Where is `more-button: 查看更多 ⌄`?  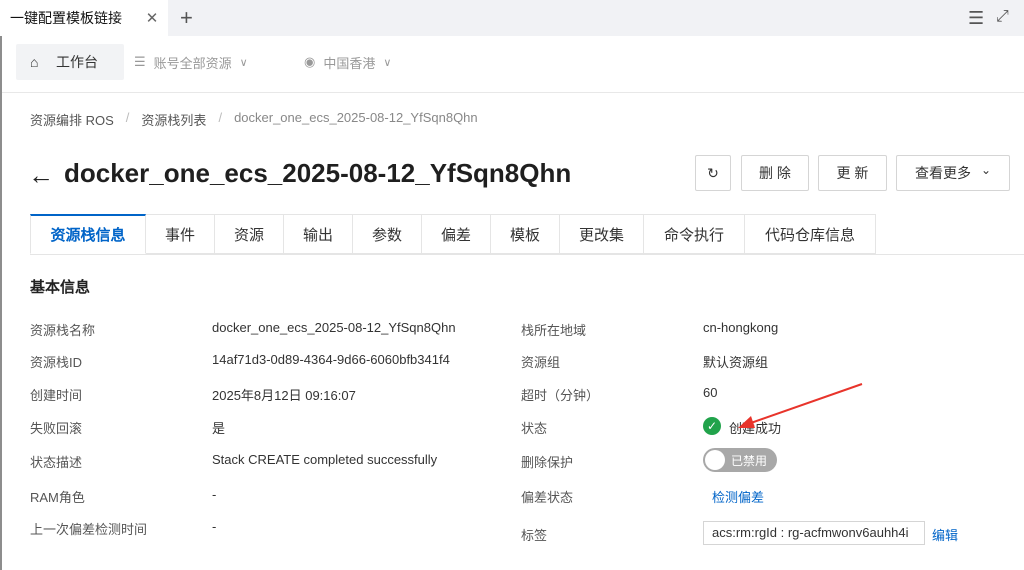
more-button: 查看更多 ⌄ is located at coordinates (953, 173).